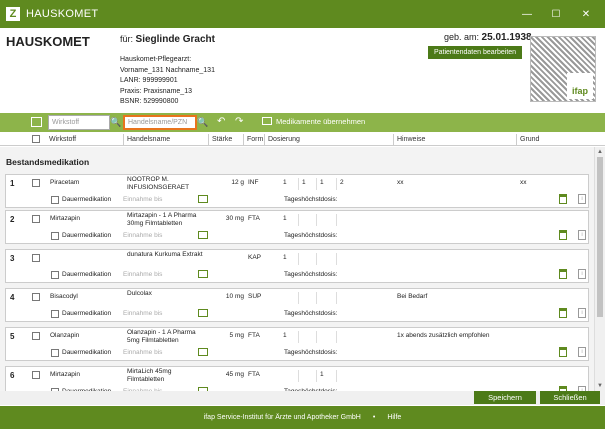  What do you see at coordinates (168, 184) in the screenshot?
I see `handelsname-cell: NOOTROP M. INFUSIONSGERAET` at bounding box center [168, 184].